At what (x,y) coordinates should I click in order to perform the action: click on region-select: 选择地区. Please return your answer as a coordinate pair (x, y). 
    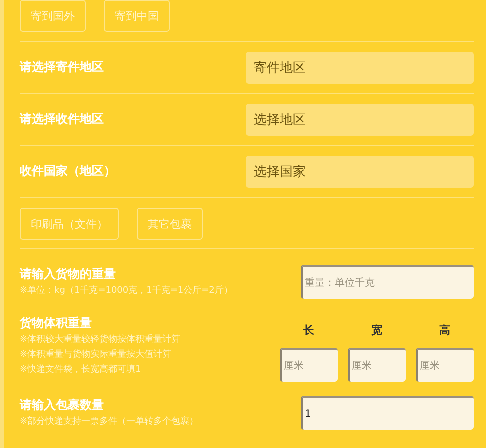
    Looking at the image, I should click on (360, 120).